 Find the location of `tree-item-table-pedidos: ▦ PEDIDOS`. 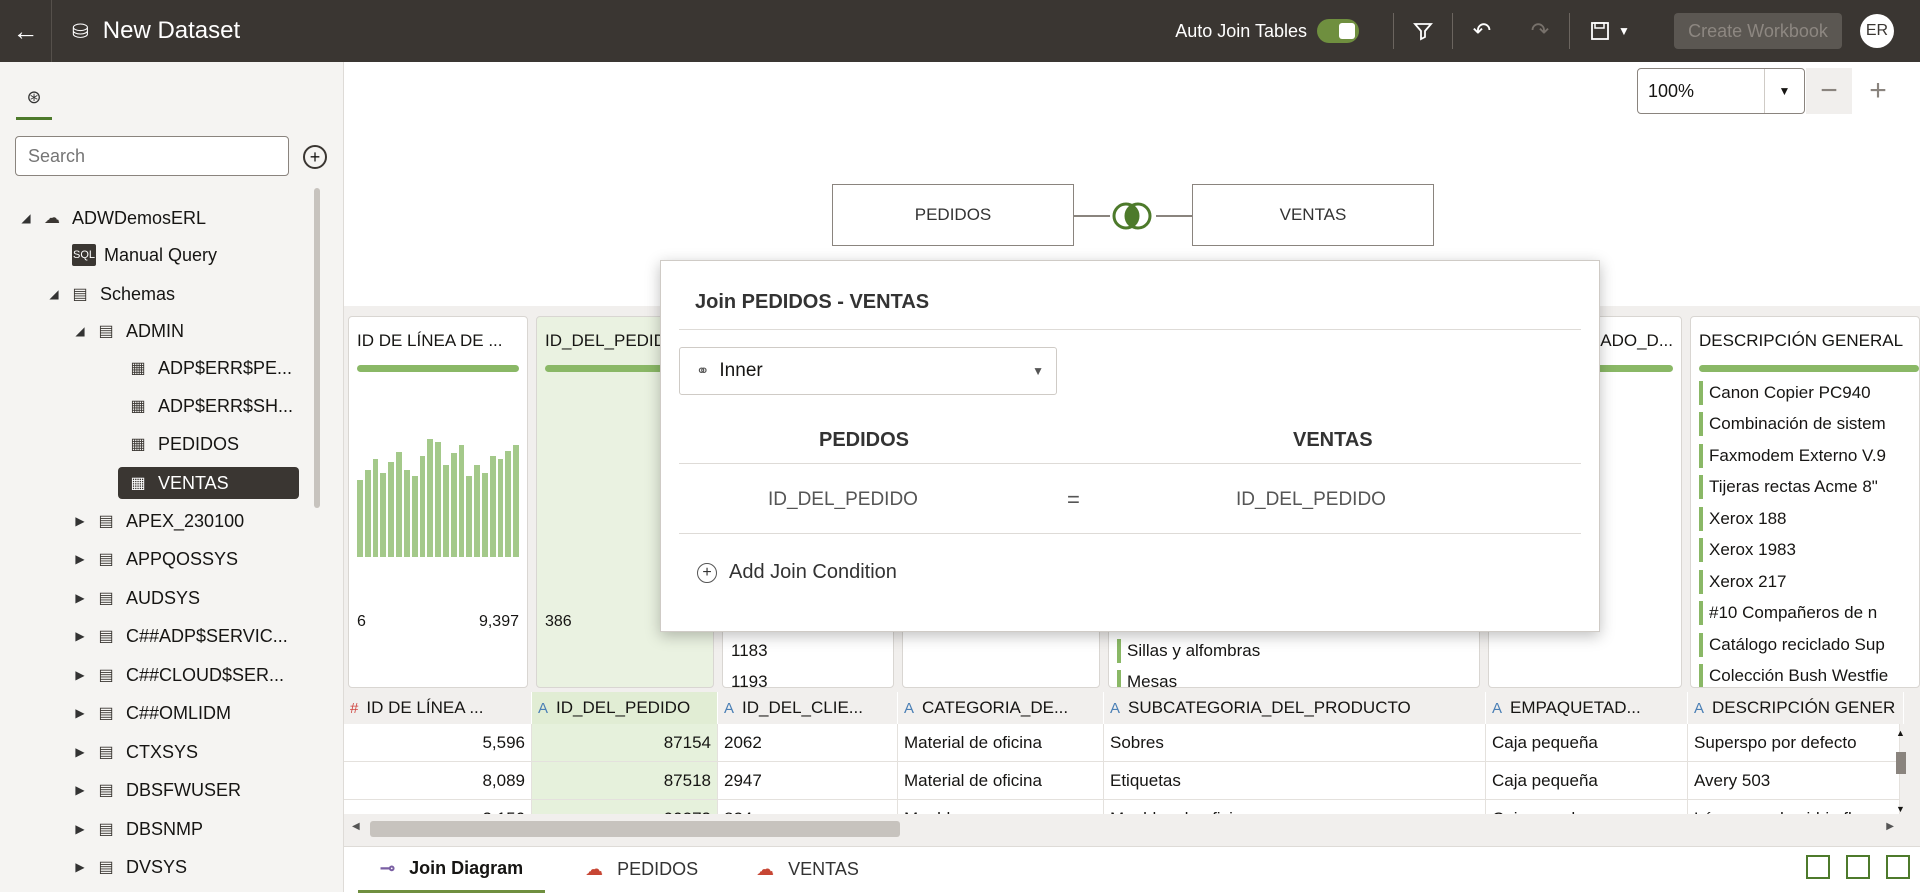

tree-item-table-pedidos: ▦ PEDIDOS is located at coordinates (181, 444).